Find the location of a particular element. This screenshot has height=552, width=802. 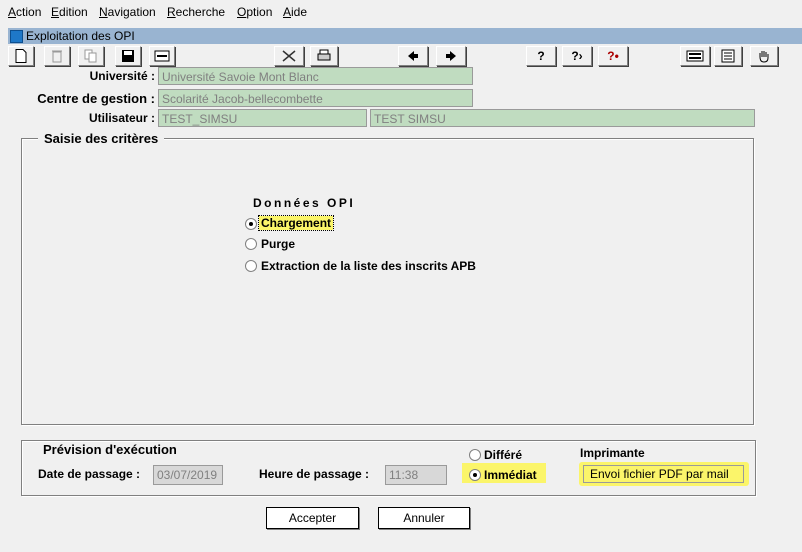

chargement-label: Chargement is located at coordinates (296, 223).